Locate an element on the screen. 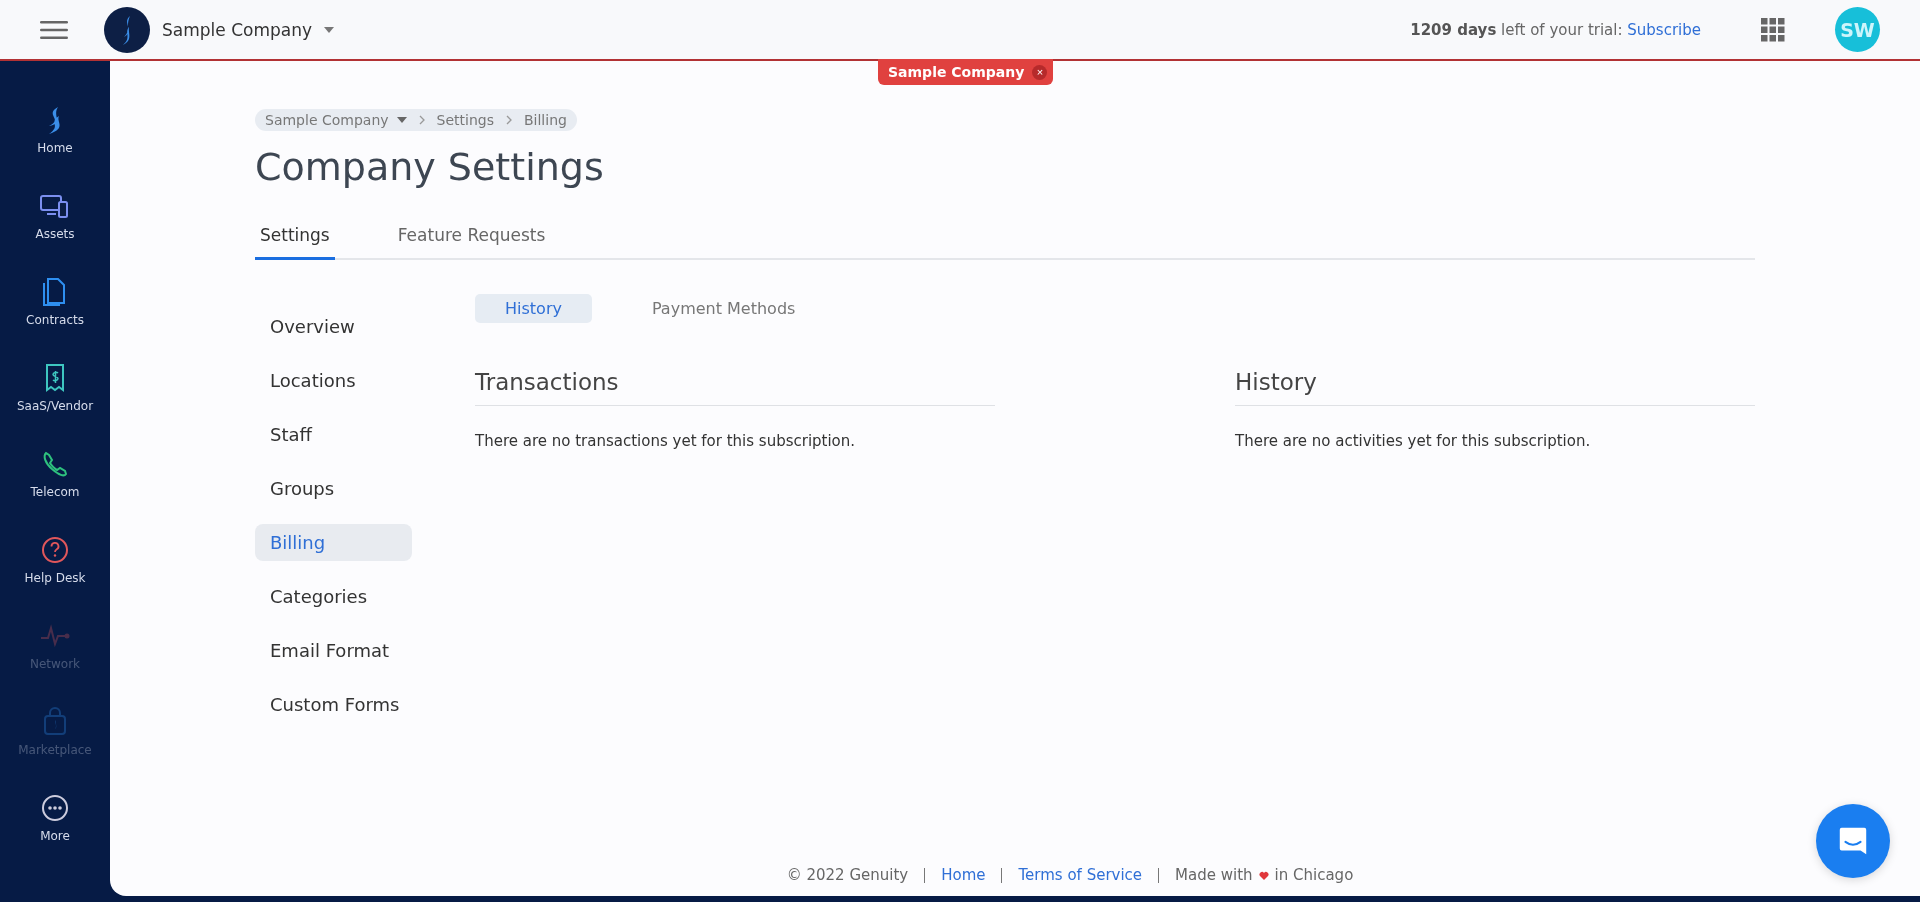 This screenshot has height=902, width=1920. breadcrumb-link: Settings is located at coordinates (465, 120).